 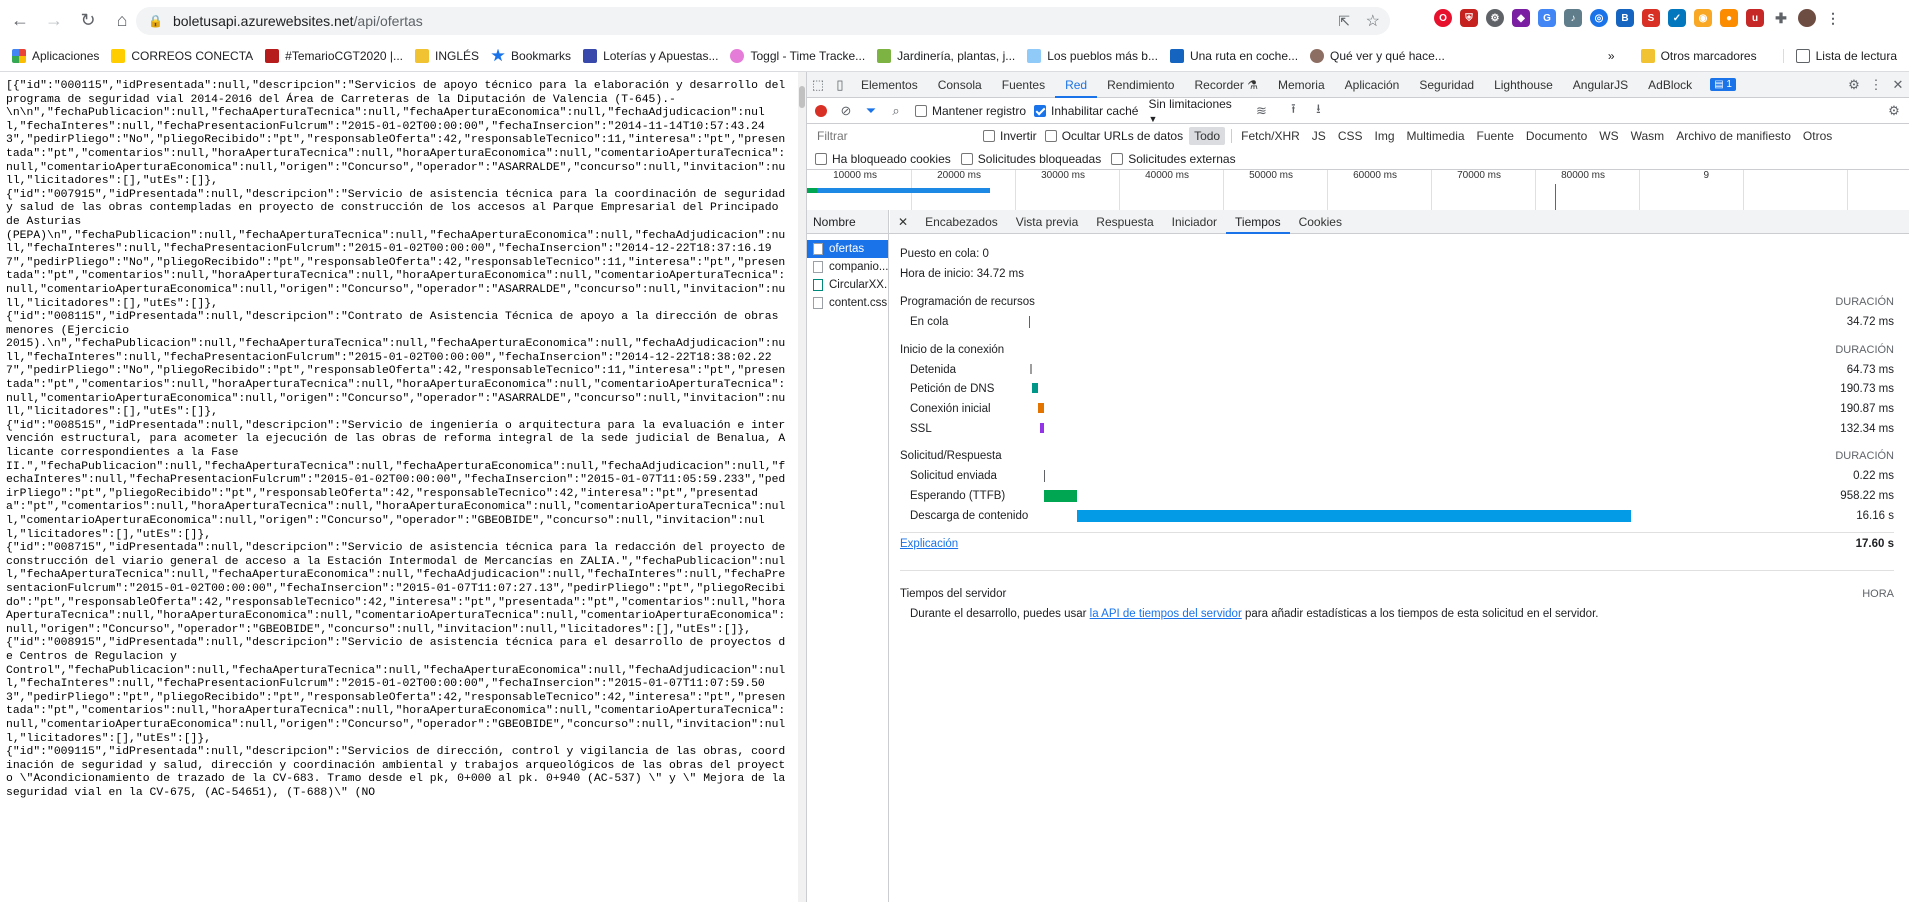 What do you see at coordinates (894, 136) in the screenshot?
I see `filter-input` at bounding box center [894, 136].